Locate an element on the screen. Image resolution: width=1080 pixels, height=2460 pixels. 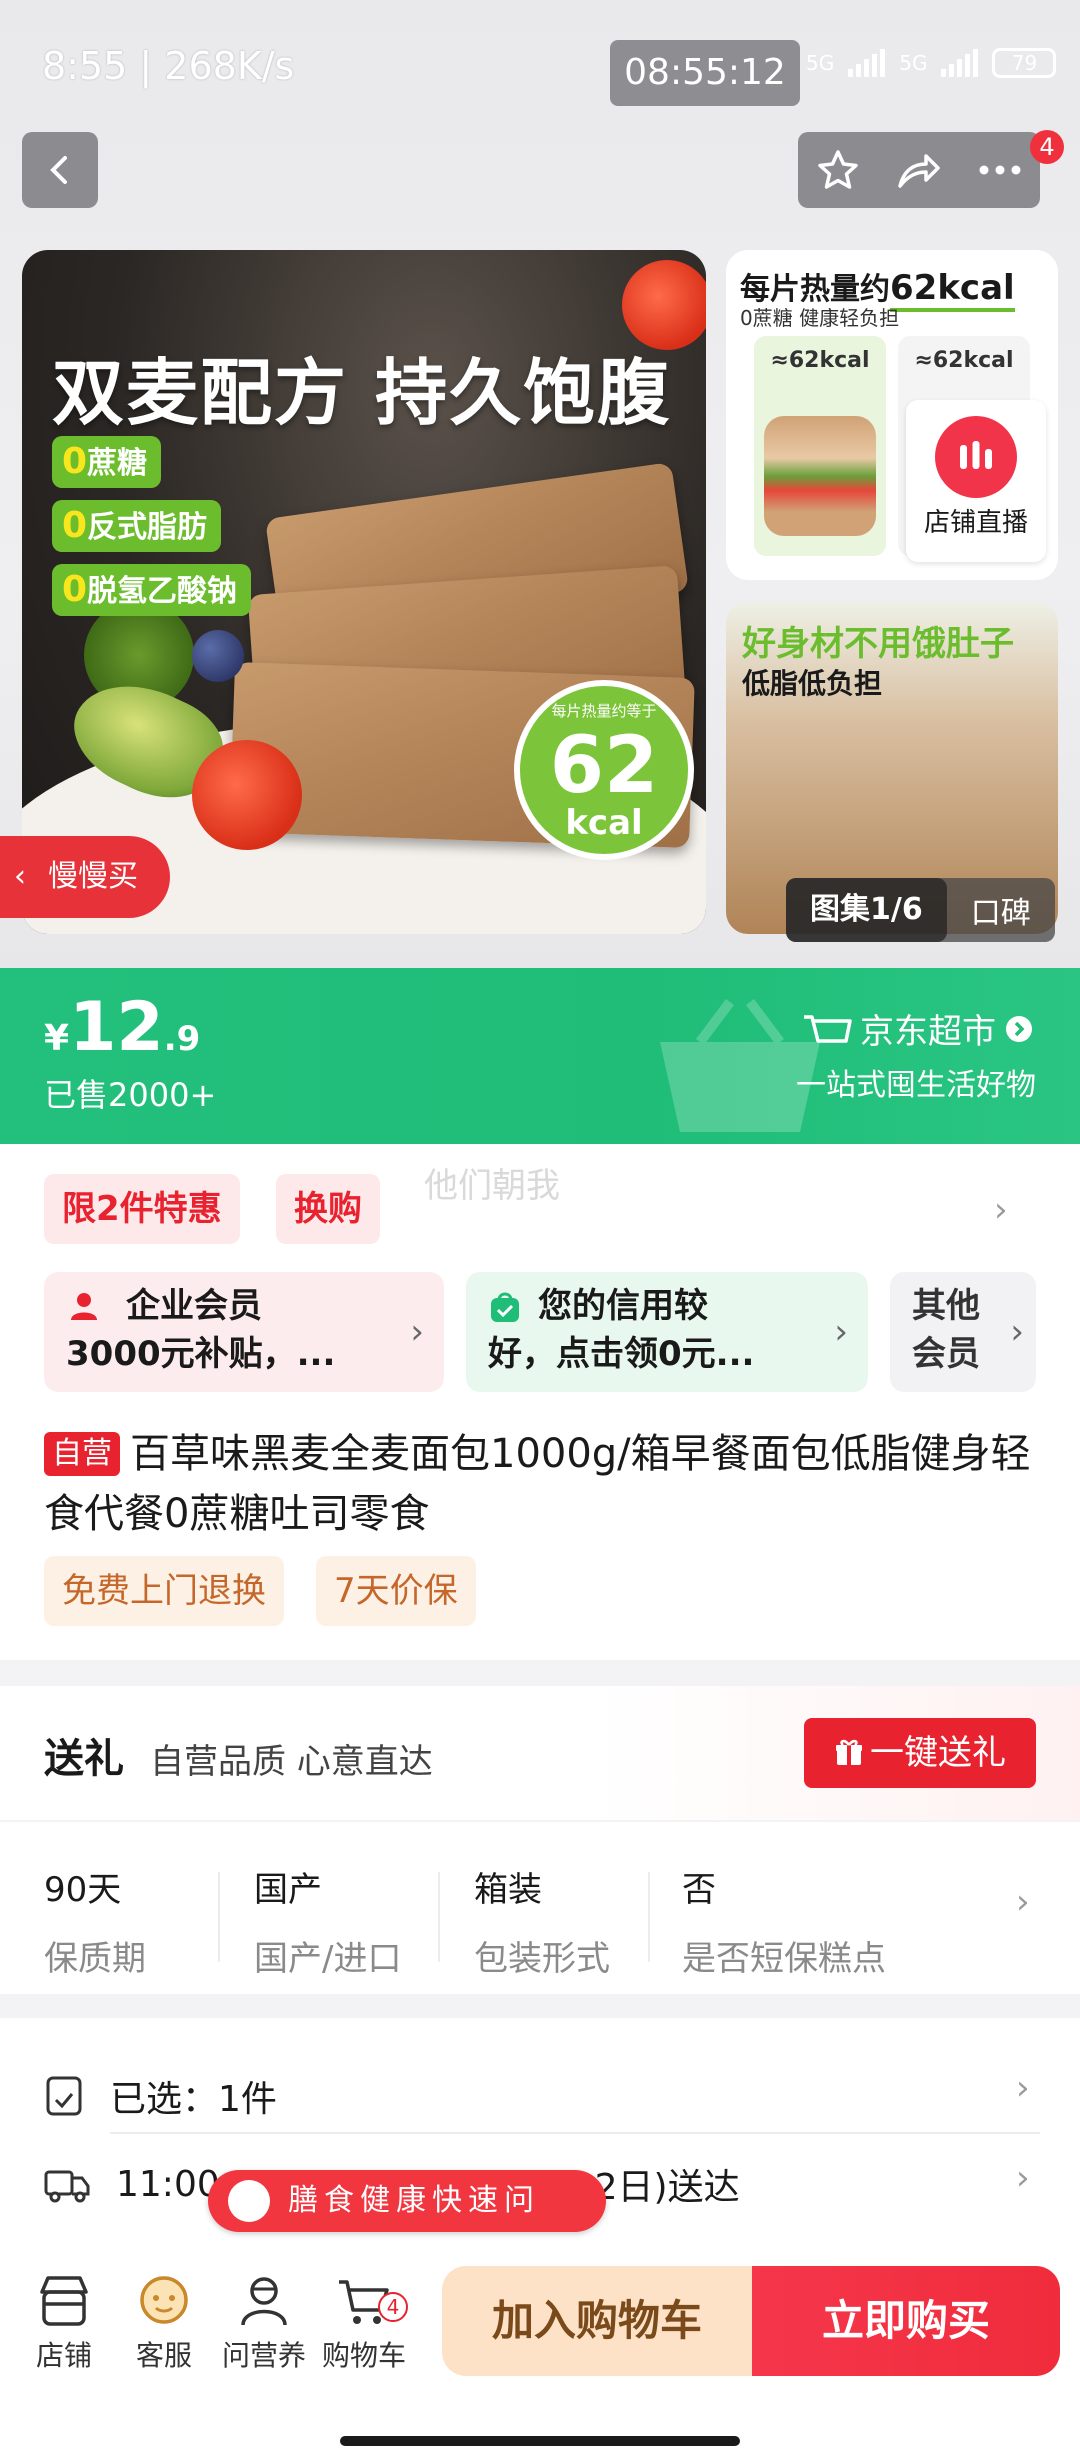
nutritionist-icon is located at coordinates (264, 2301).